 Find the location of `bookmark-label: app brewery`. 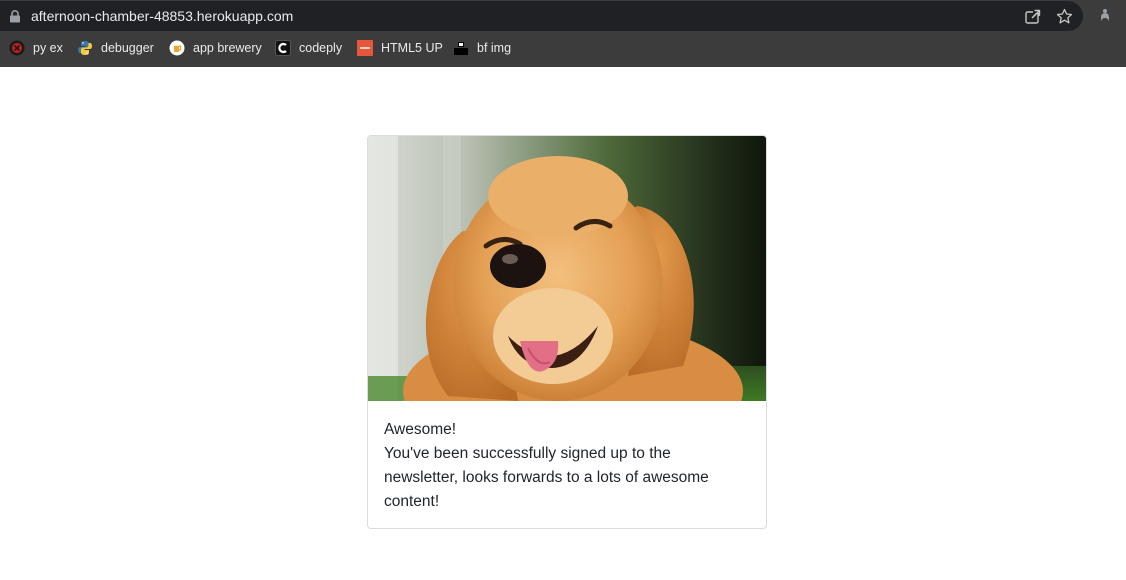

bookmark-label: app brewery is located at coordinates (227, 48).